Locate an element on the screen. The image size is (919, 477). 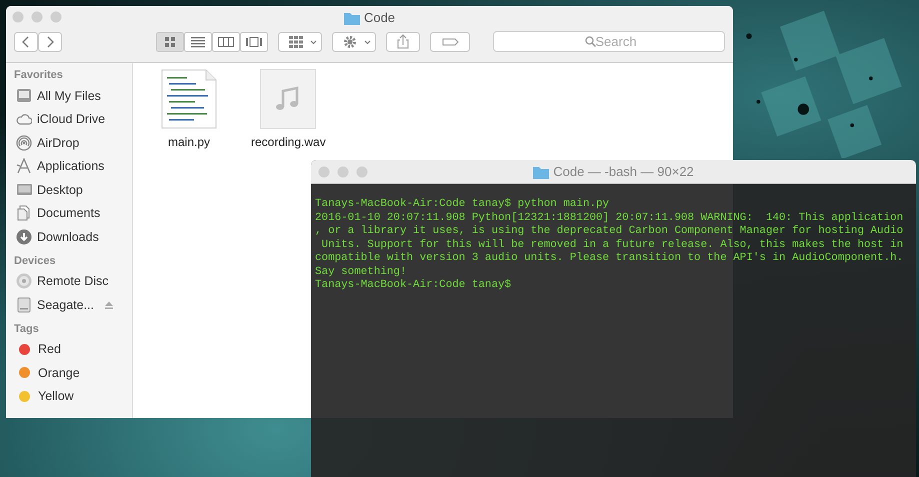
sidebar-item: Yellow is located at coordinates (56, 396).